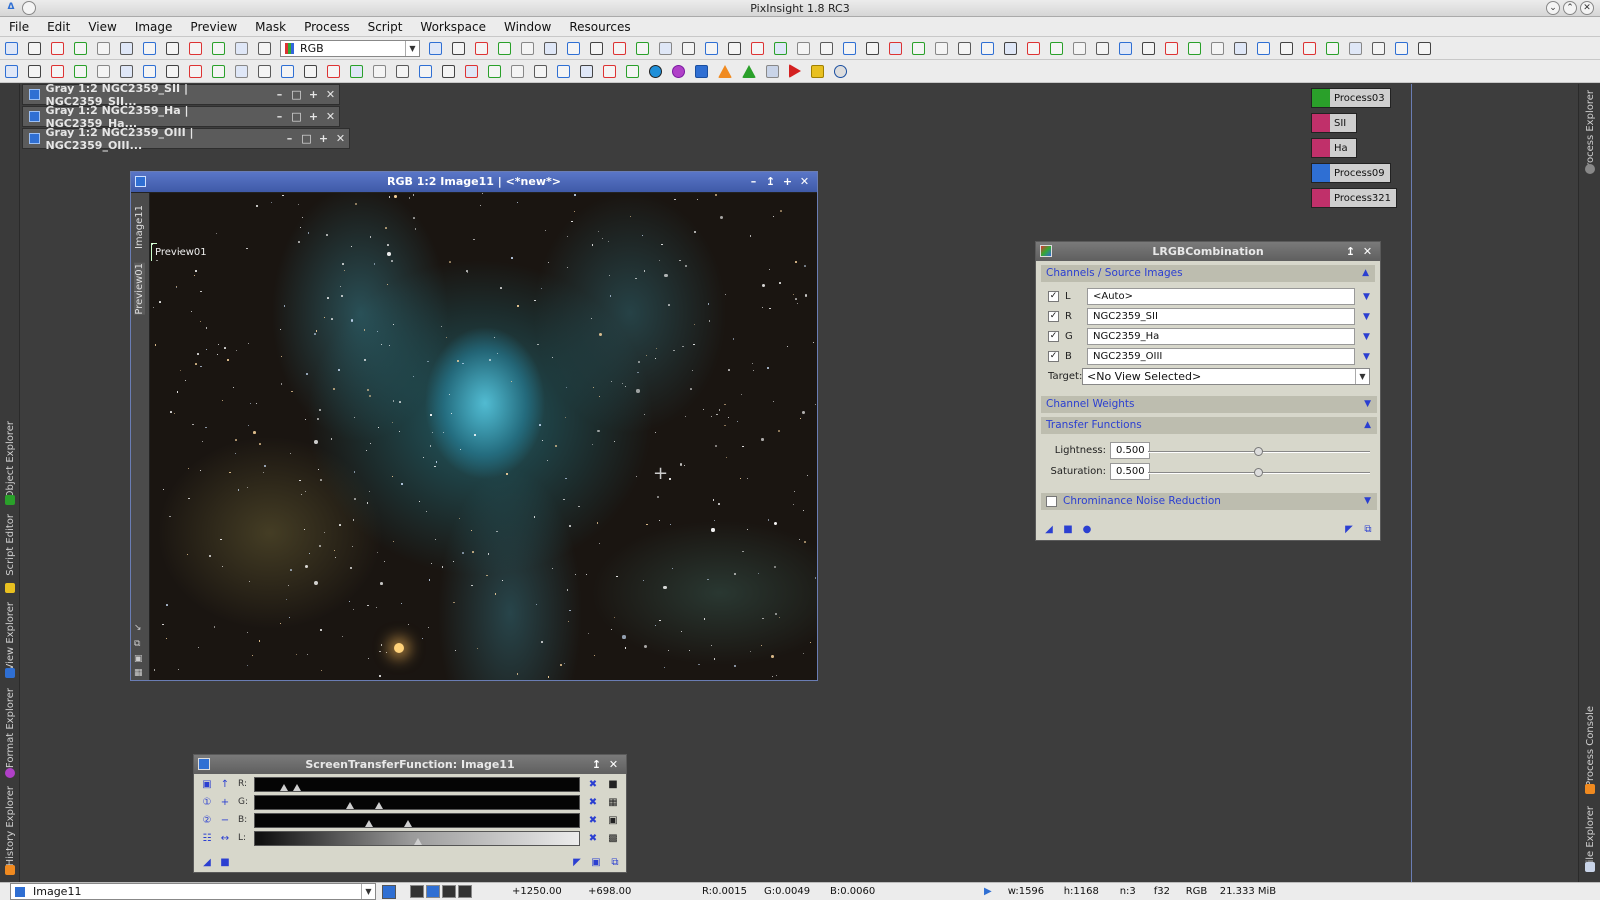 Image resolution: width=1600 pixels, height=900 pixels. What do you see at coordinates (1053, 296) in the screenshot?
I see `channel-l-checkbox: ✓` at bounding box center [1053, 296].